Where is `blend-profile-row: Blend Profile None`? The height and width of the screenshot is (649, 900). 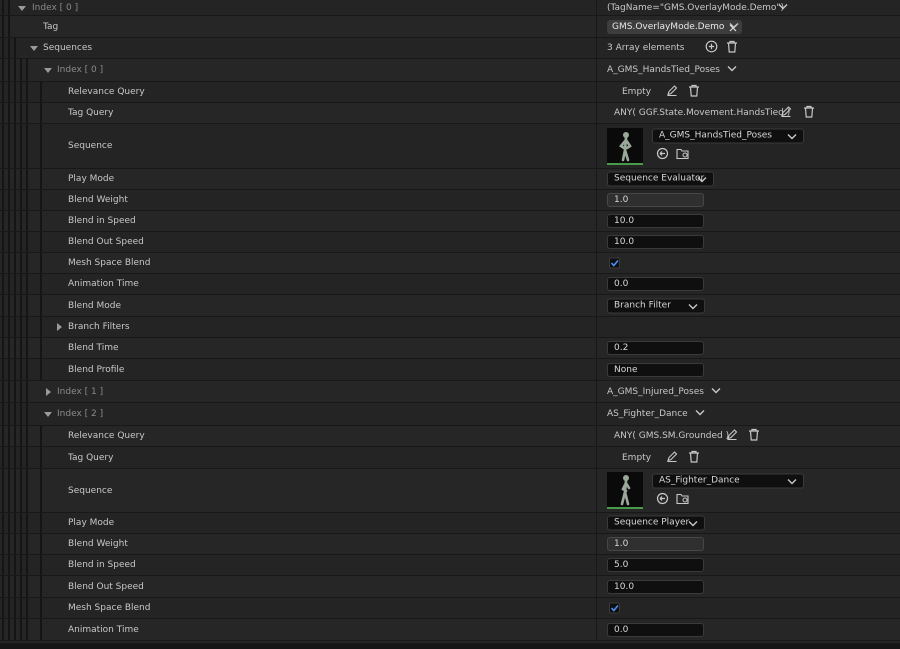
blend-profile-row: Blend Profile None is located at coordinates (450, 370).